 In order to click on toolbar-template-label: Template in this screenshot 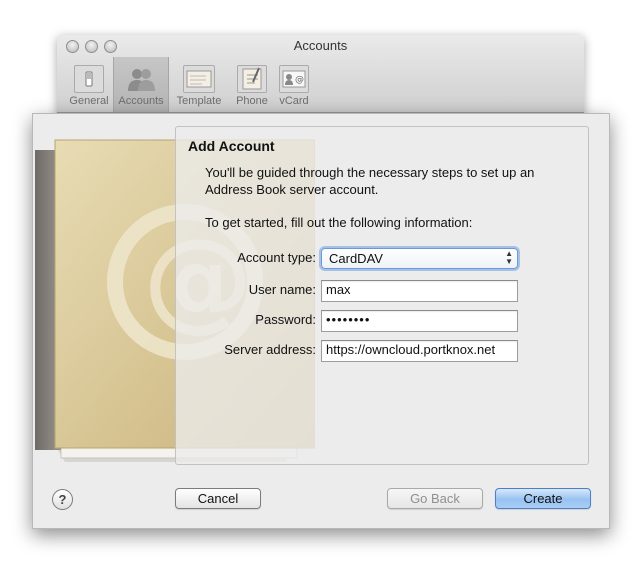, I will do `click(199, 101)`.